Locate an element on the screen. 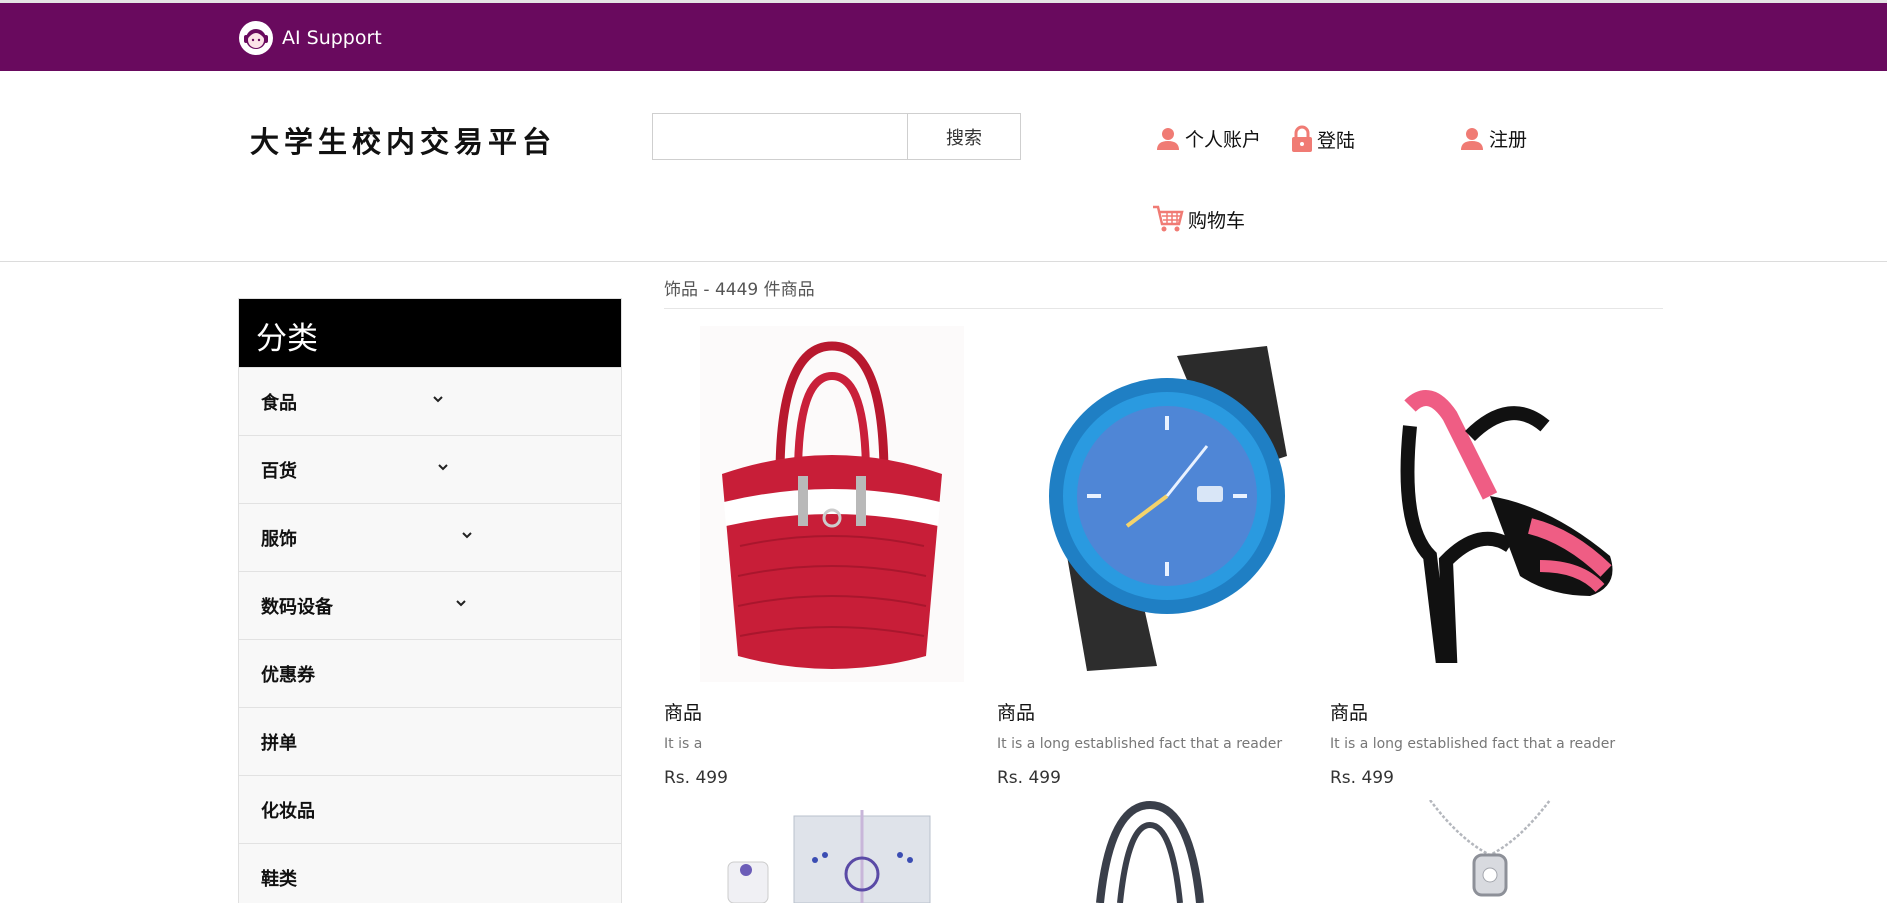  category-label: 优惠券 is located at coordinates (288, 675).